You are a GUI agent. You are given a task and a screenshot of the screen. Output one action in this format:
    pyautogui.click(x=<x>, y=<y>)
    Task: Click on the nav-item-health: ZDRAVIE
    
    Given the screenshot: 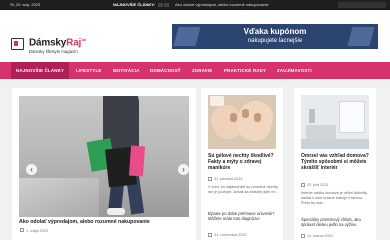 What is the action you would take?
    pyautogui.click(x=202, y=70)
    